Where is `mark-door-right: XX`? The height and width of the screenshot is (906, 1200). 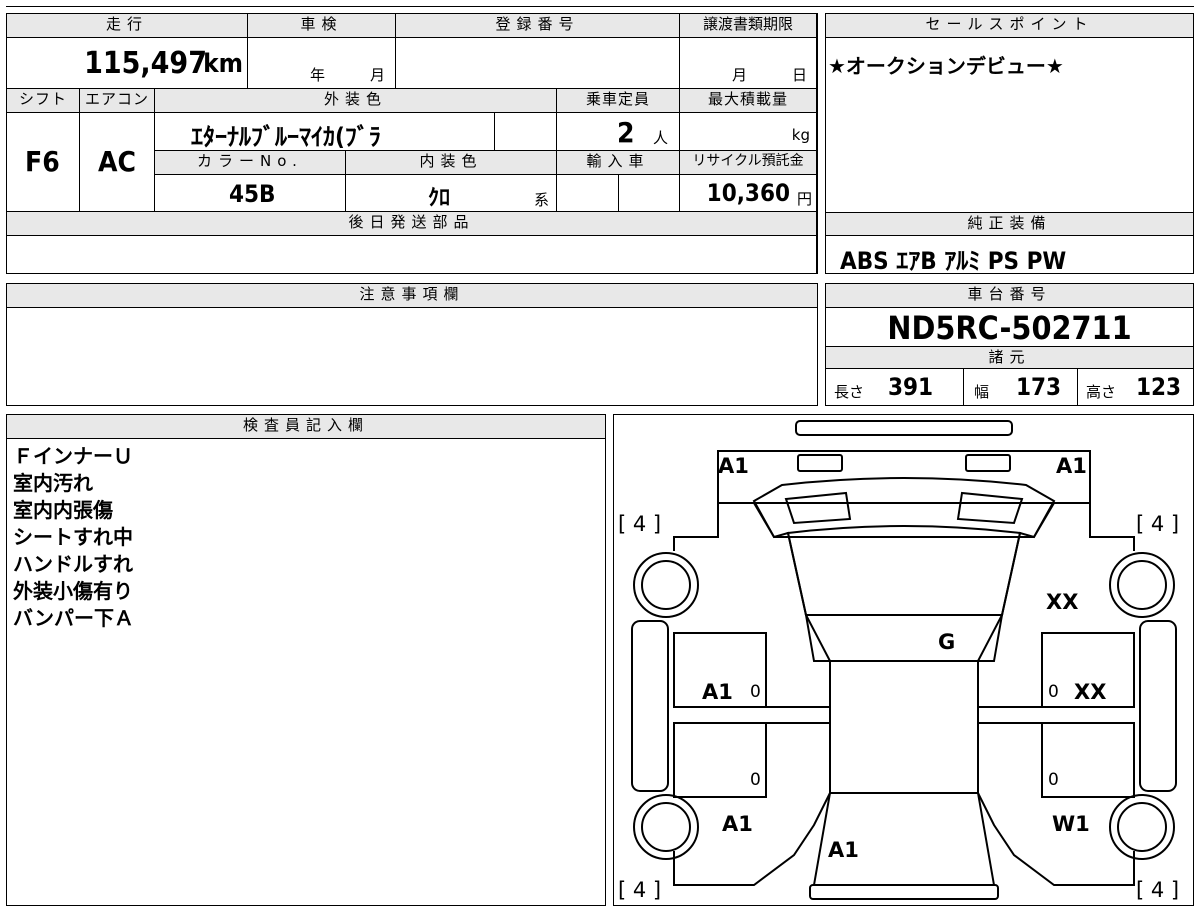 mark-door-right: XX is located at coordinates (1090, 692).